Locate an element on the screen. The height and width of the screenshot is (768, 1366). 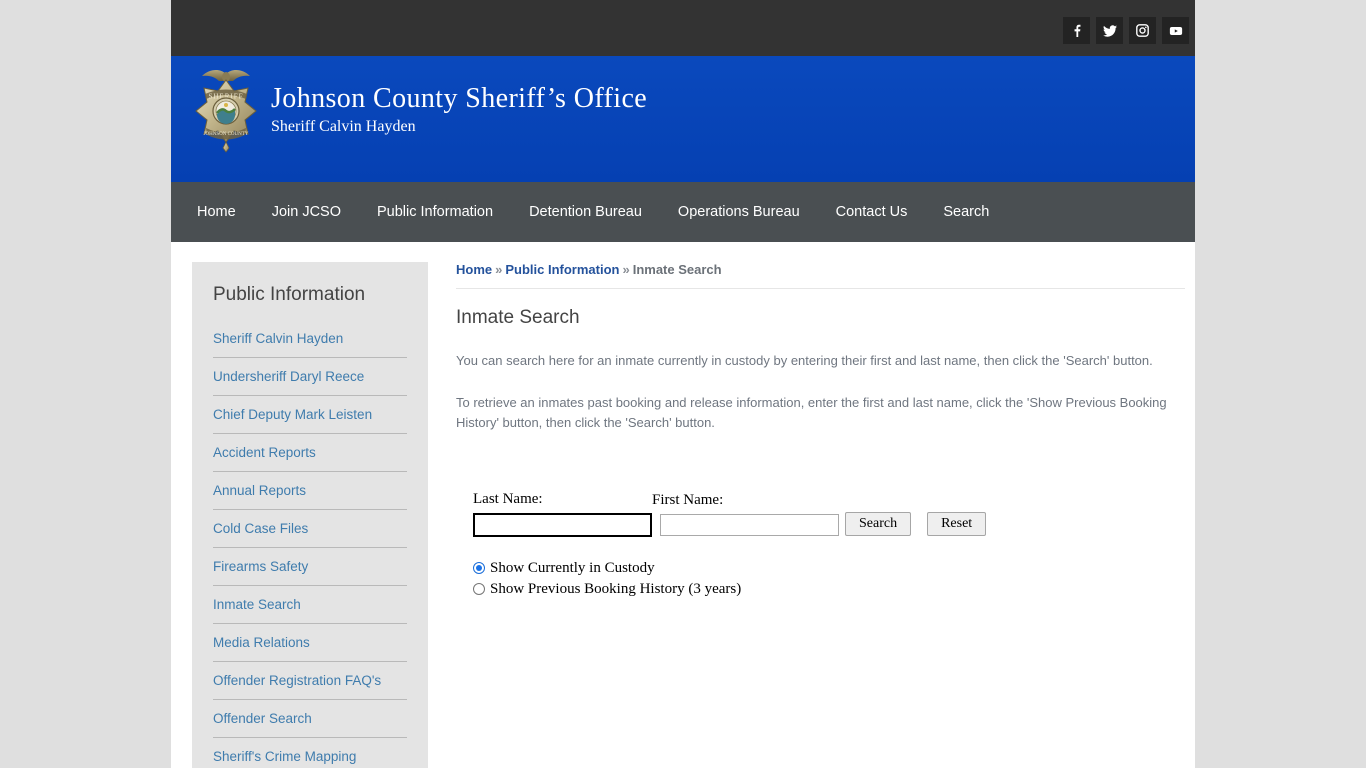
site-title: Johnson County Sheriff’s Office is located at coordinates (459, 98).